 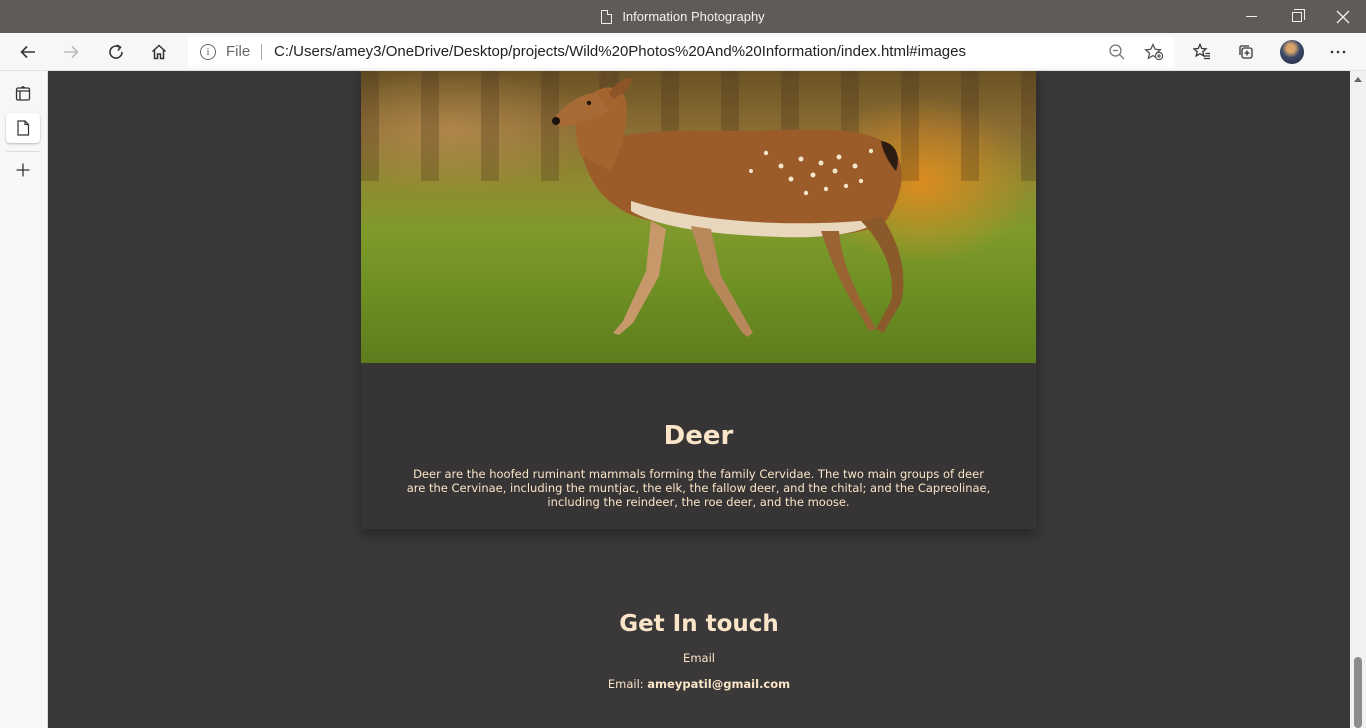 I want to click on forward-button, so click(x=71, y=52).